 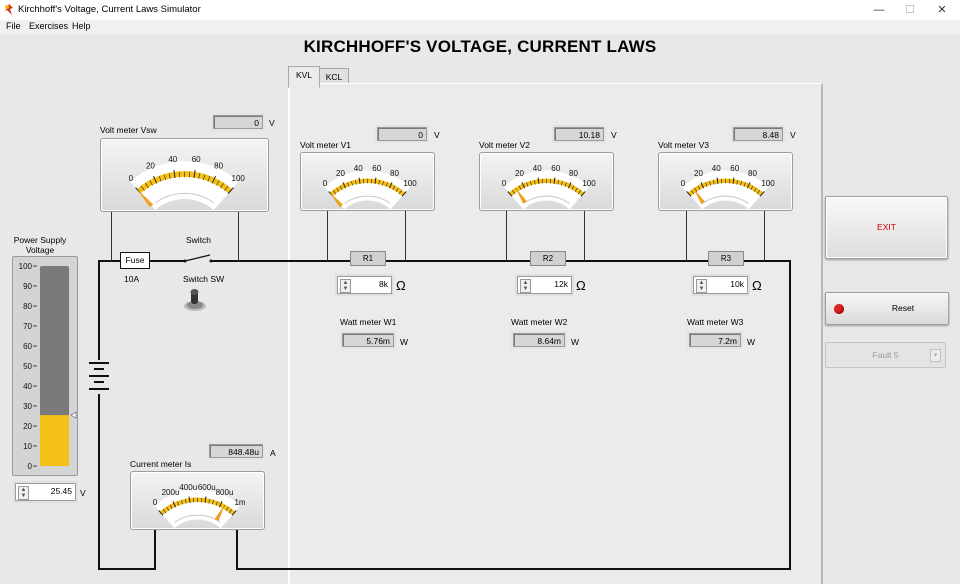 What do you see at coordinates (304, 77) in the screenshot?
I see `tab-kvl: KVL` at bounding box center [304, 77].